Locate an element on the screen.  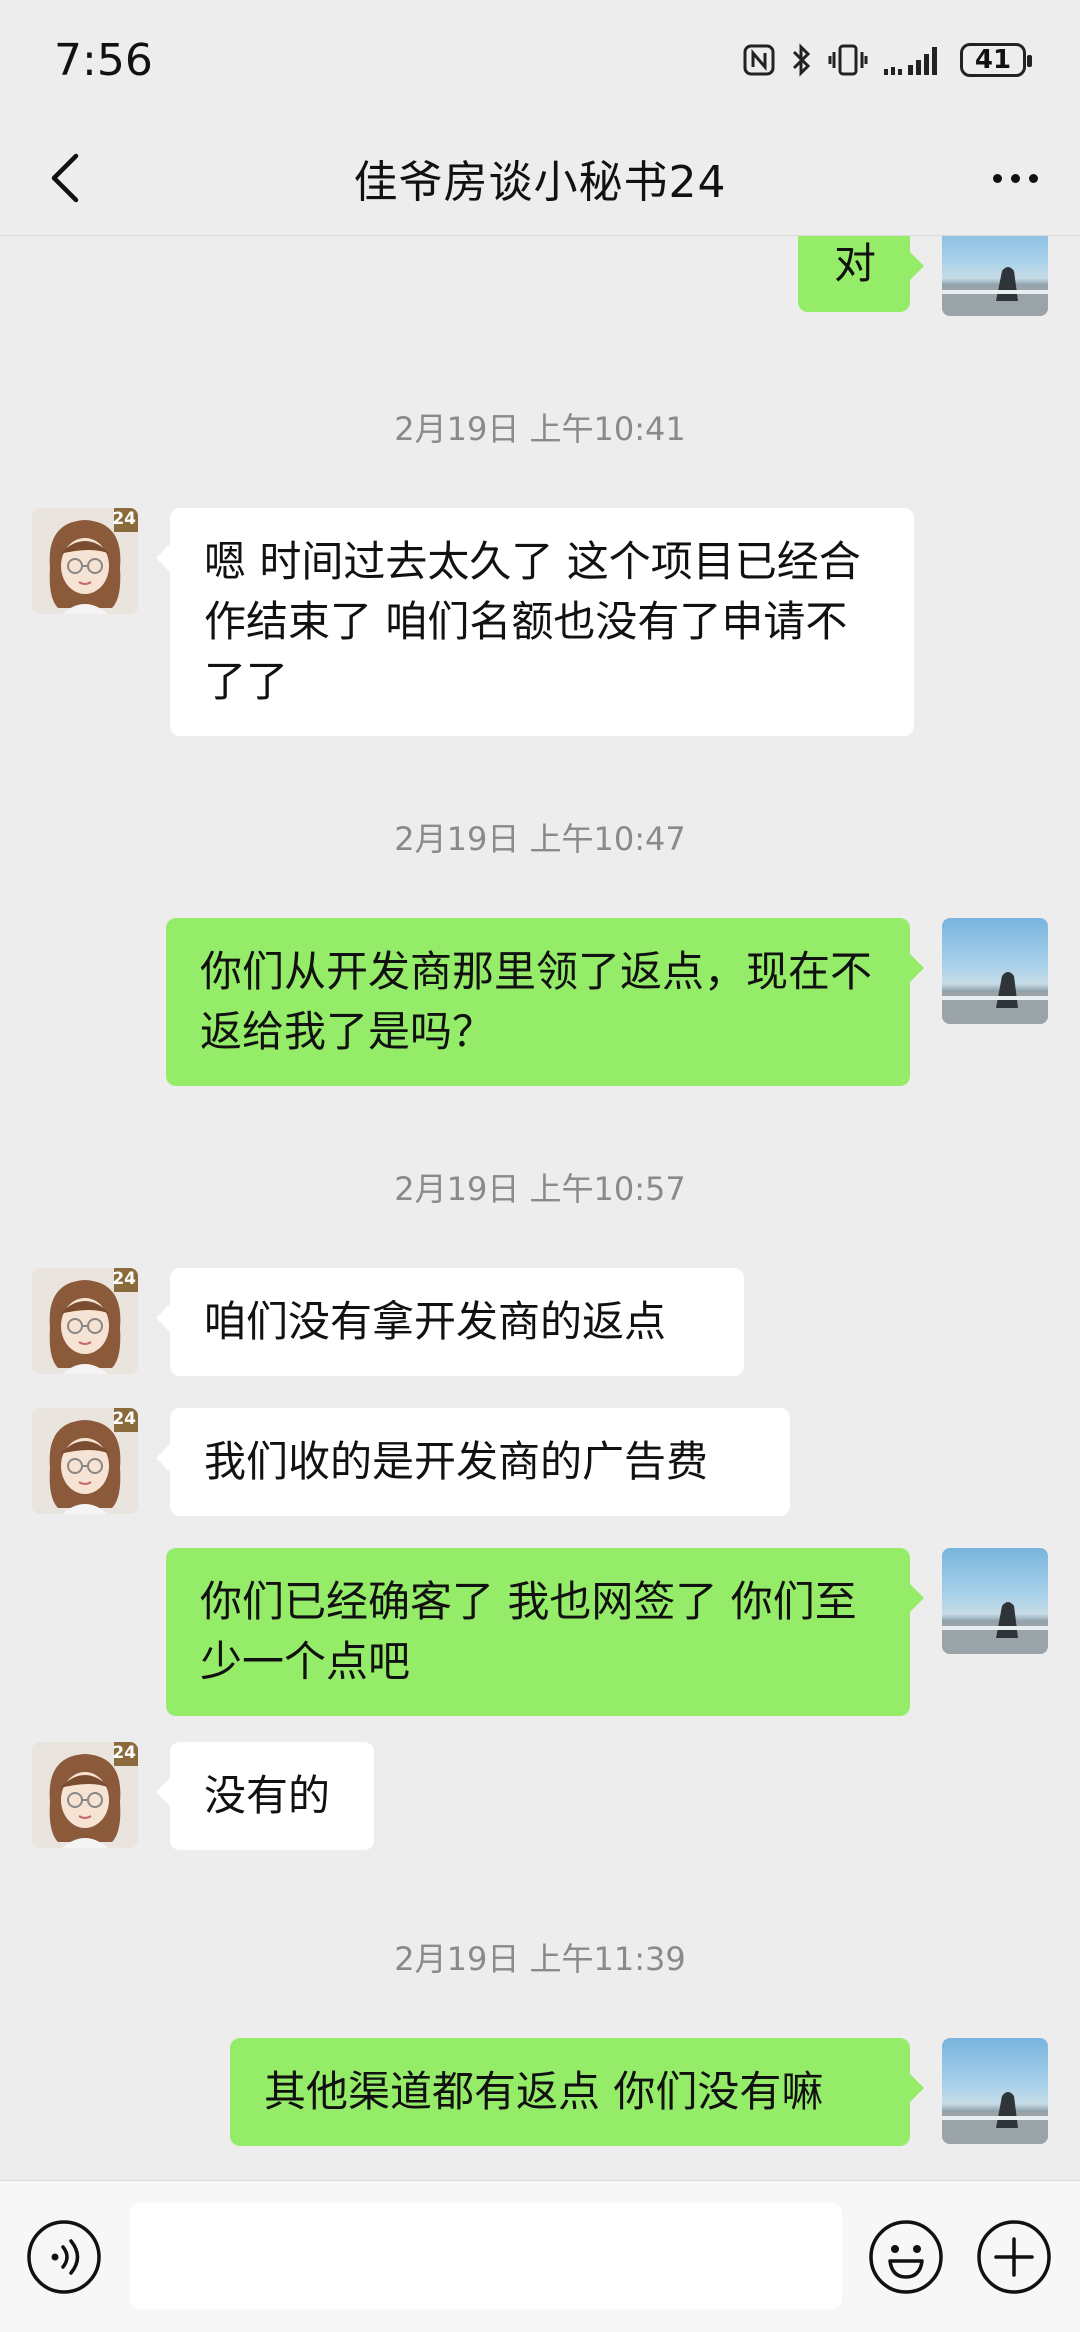
message-row-received: 24 嗯 时间过去太久了 这个项目已经合作结束了 咱们名额也没有了申请不了了 is located at coordinates (540, 623).